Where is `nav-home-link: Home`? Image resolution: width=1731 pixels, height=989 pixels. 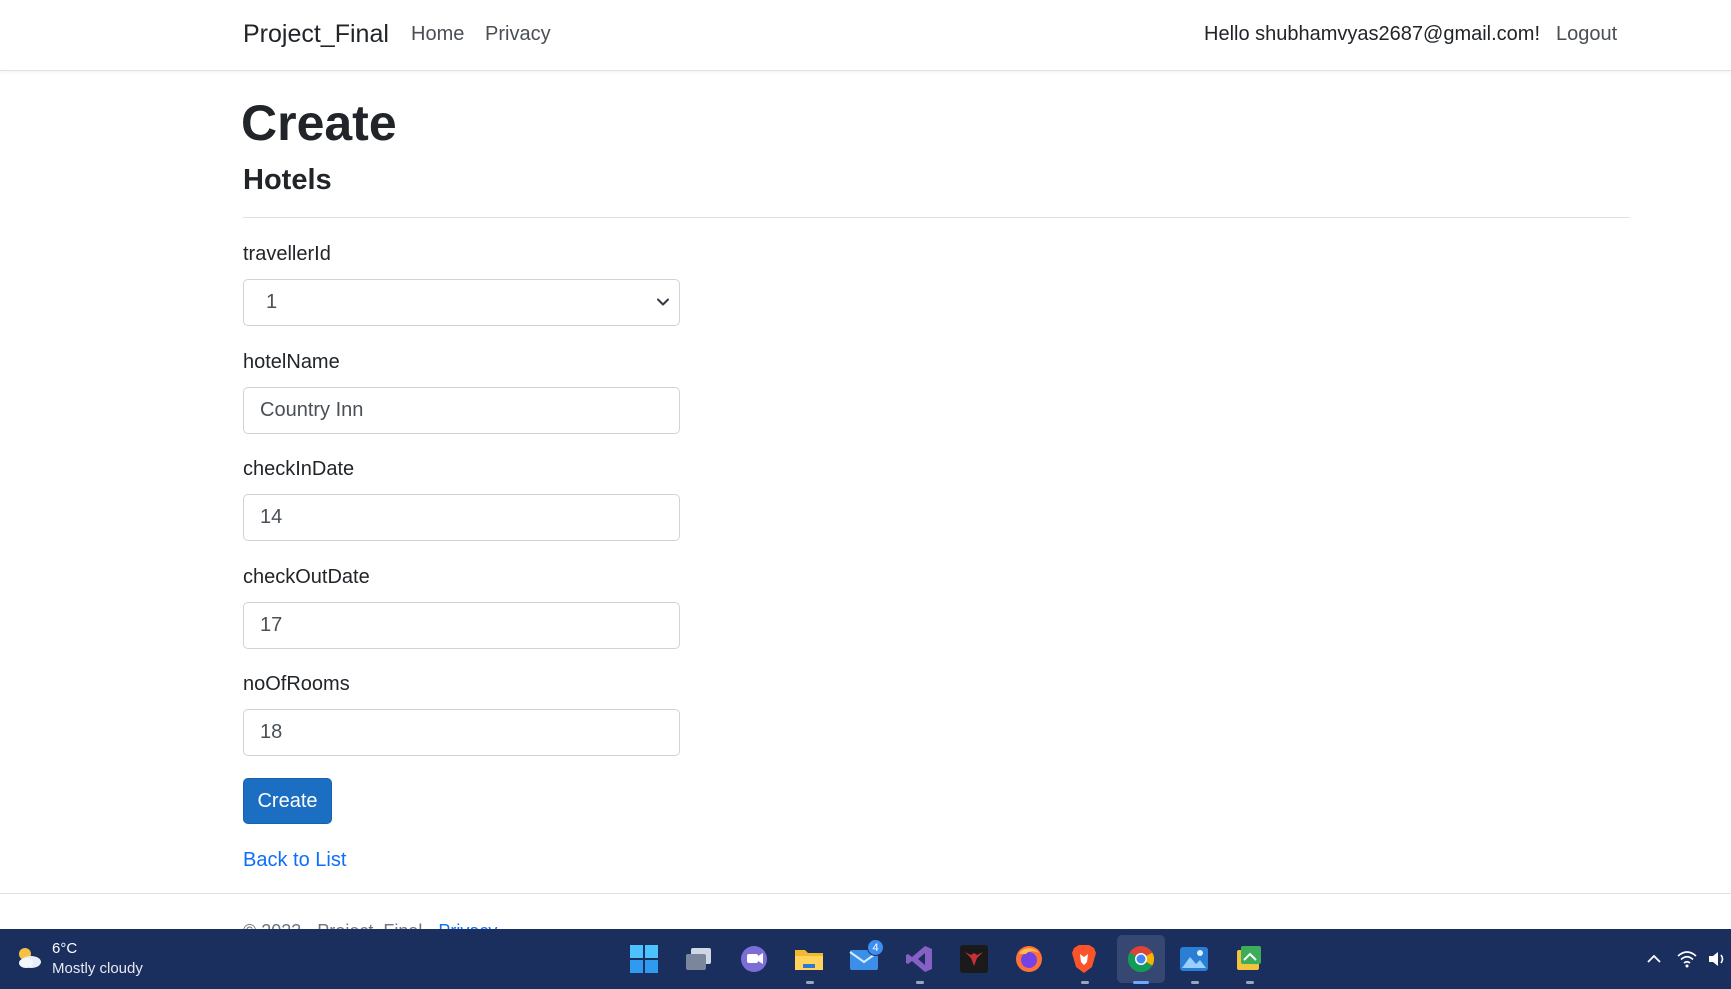
nav-home-link: Home is located at coordinates (437, 34).